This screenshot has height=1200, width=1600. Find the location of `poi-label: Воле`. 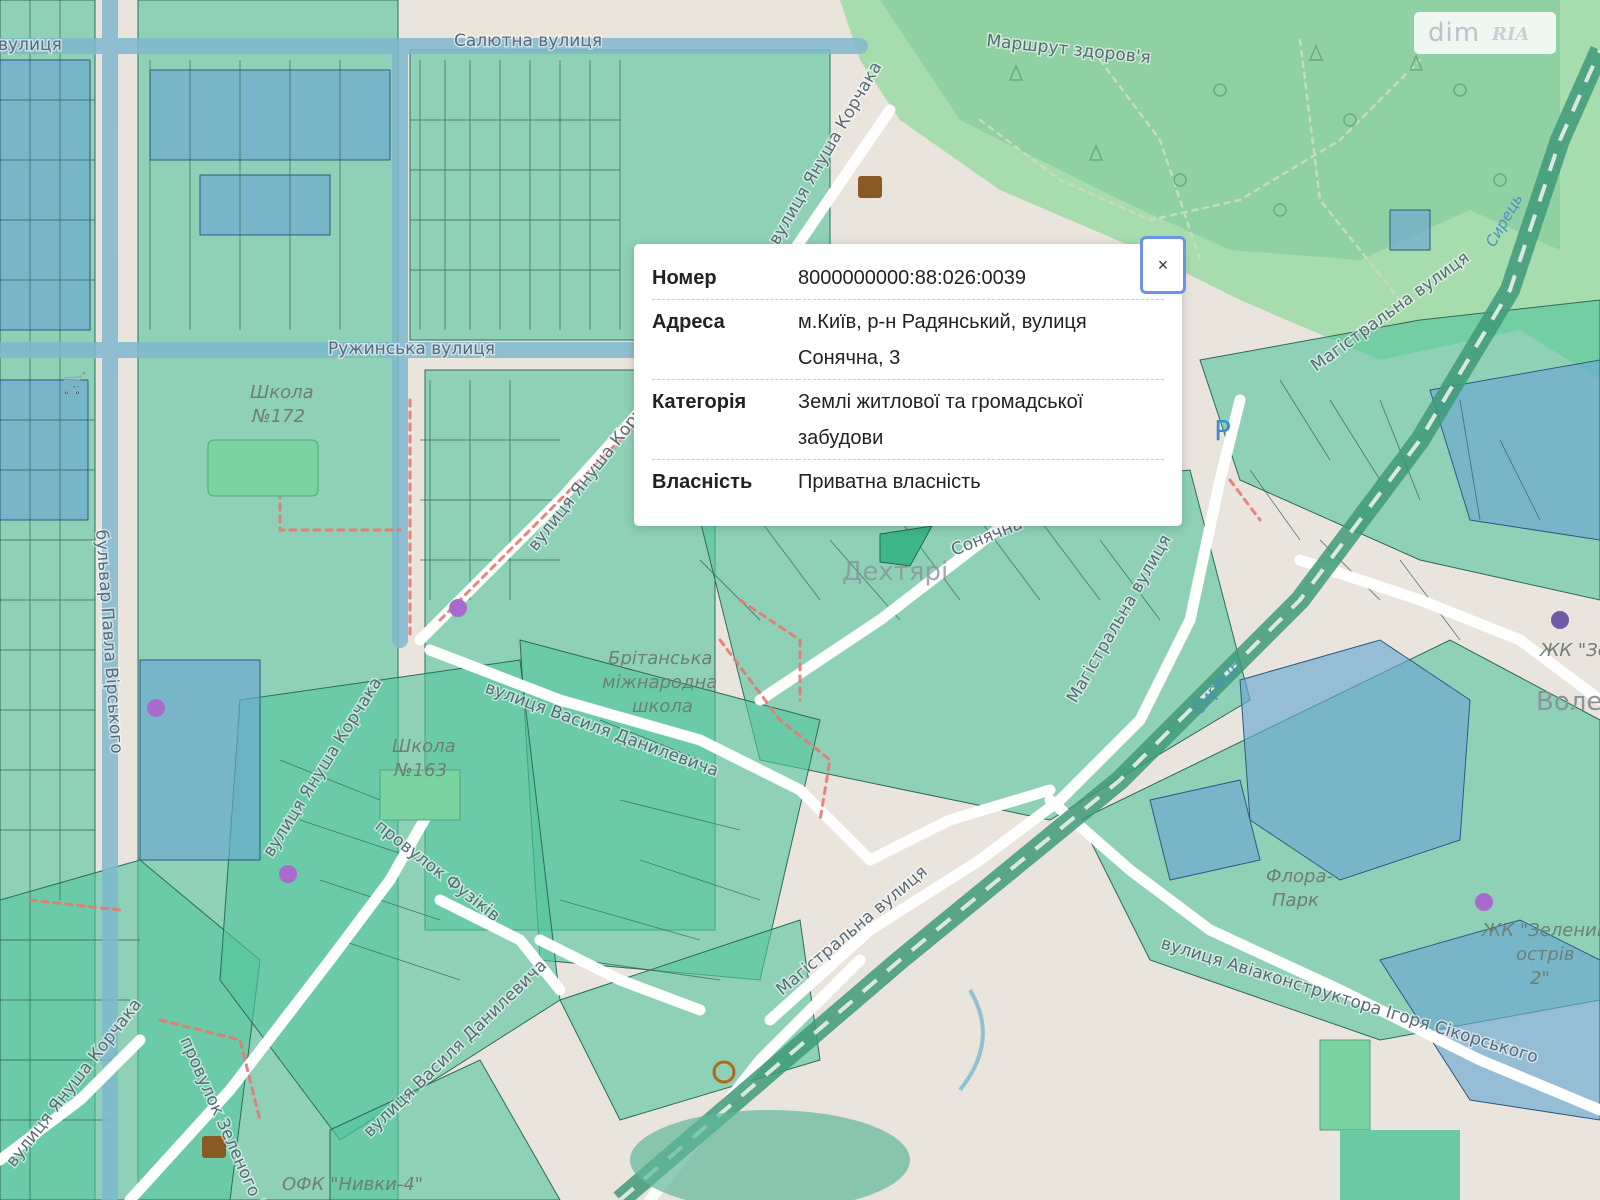

poi-label: Воле is located at coordinates (1568, 702).